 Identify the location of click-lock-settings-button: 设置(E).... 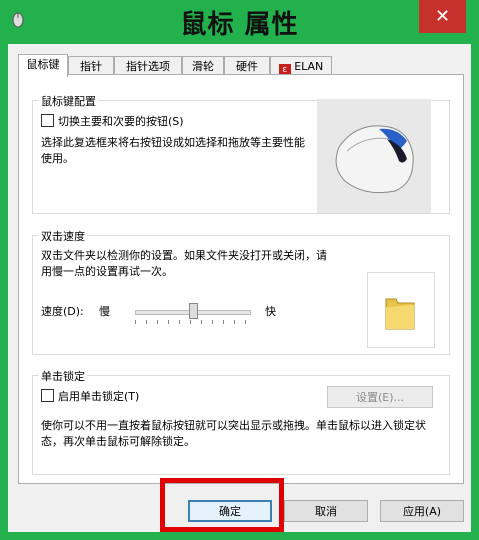
(380, 397).